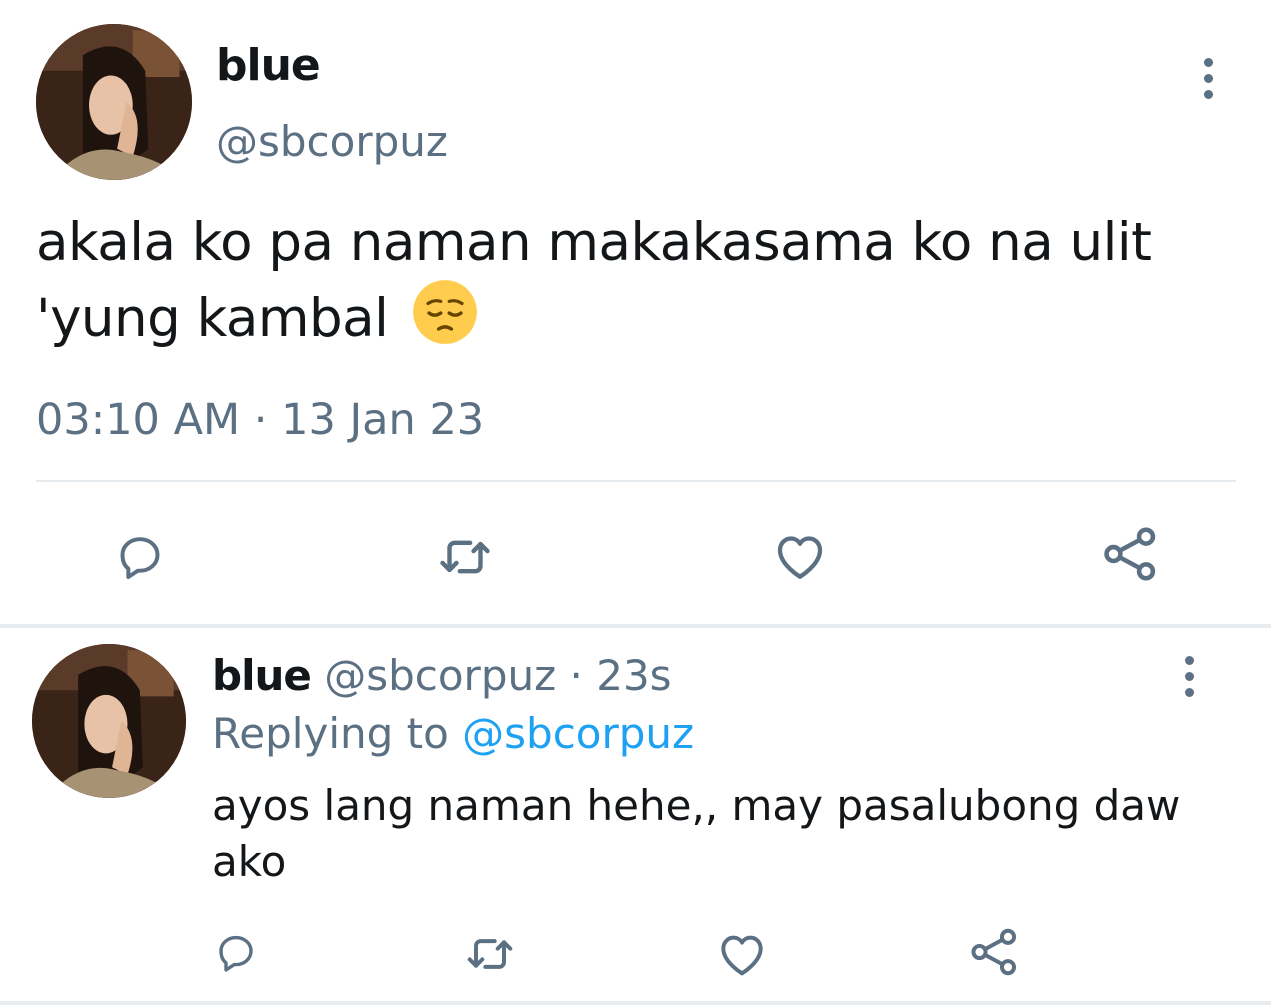  What do you see at coordinates (635, 1003) in the screenshot?
I see `bottom-separator` at bounding box center [635, 1003].